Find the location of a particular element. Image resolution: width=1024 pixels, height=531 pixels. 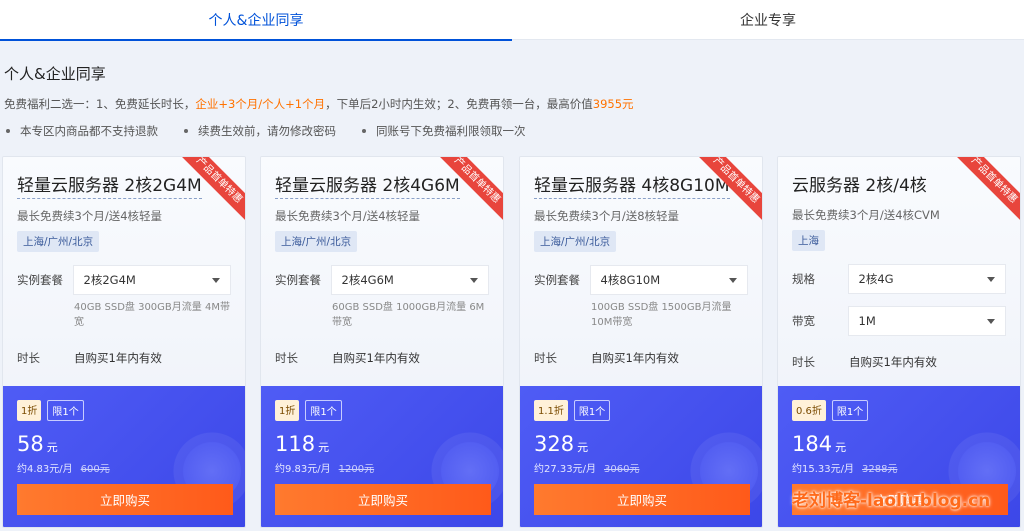

price-panel: 1折 限1个 118 元 约9.83元/月 1200元 立即购买 is located at coordinates (382, 456).